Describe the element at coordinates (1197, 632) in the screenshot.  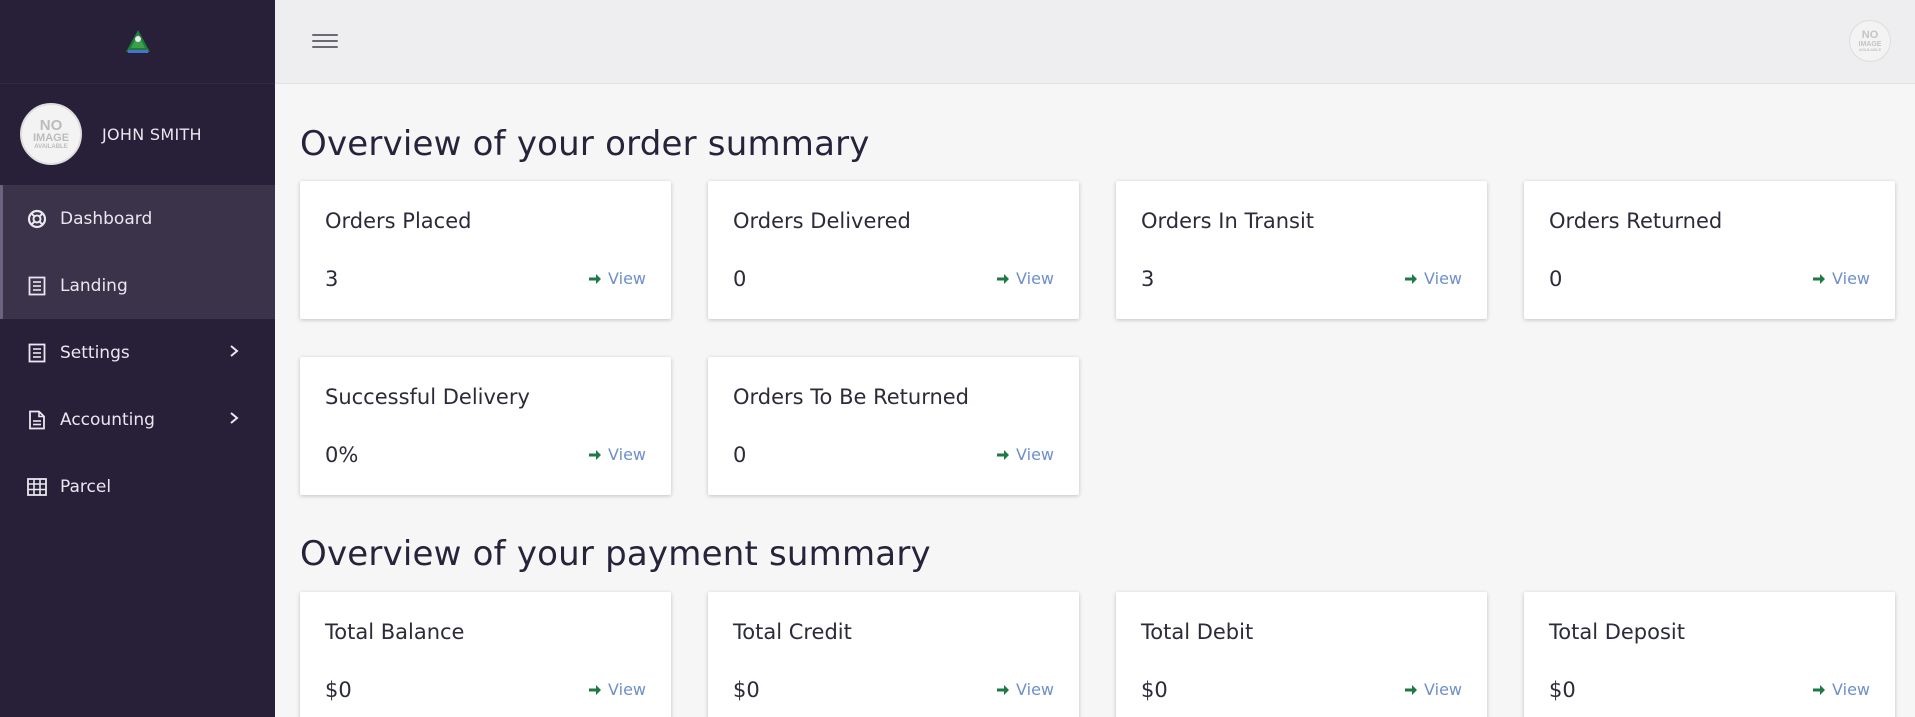
I see `card-title: Total Debit` at that location.